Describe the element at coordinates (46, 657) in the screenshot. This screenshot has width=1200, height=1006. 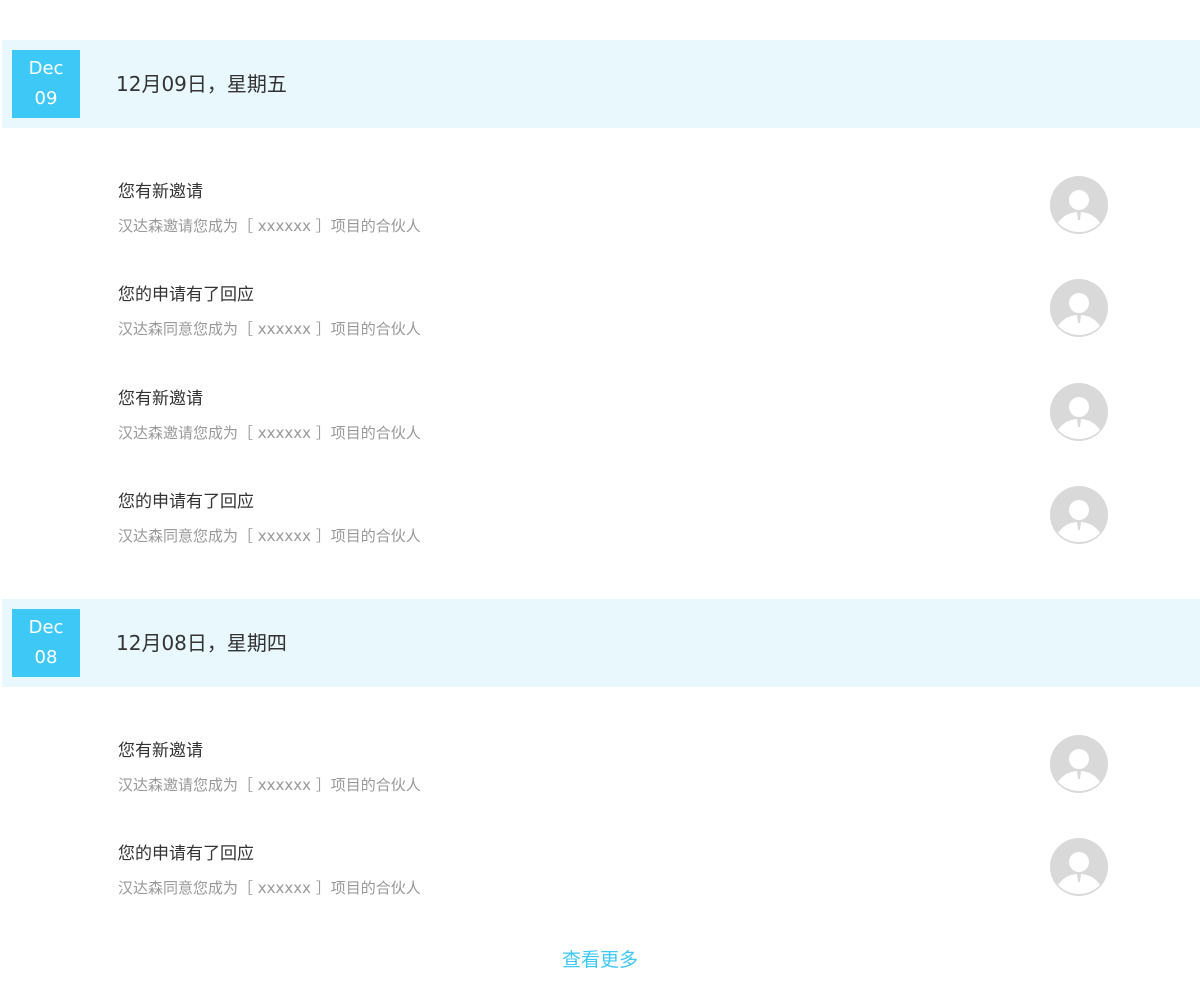
I see `date-badge-day: 08` at that location.